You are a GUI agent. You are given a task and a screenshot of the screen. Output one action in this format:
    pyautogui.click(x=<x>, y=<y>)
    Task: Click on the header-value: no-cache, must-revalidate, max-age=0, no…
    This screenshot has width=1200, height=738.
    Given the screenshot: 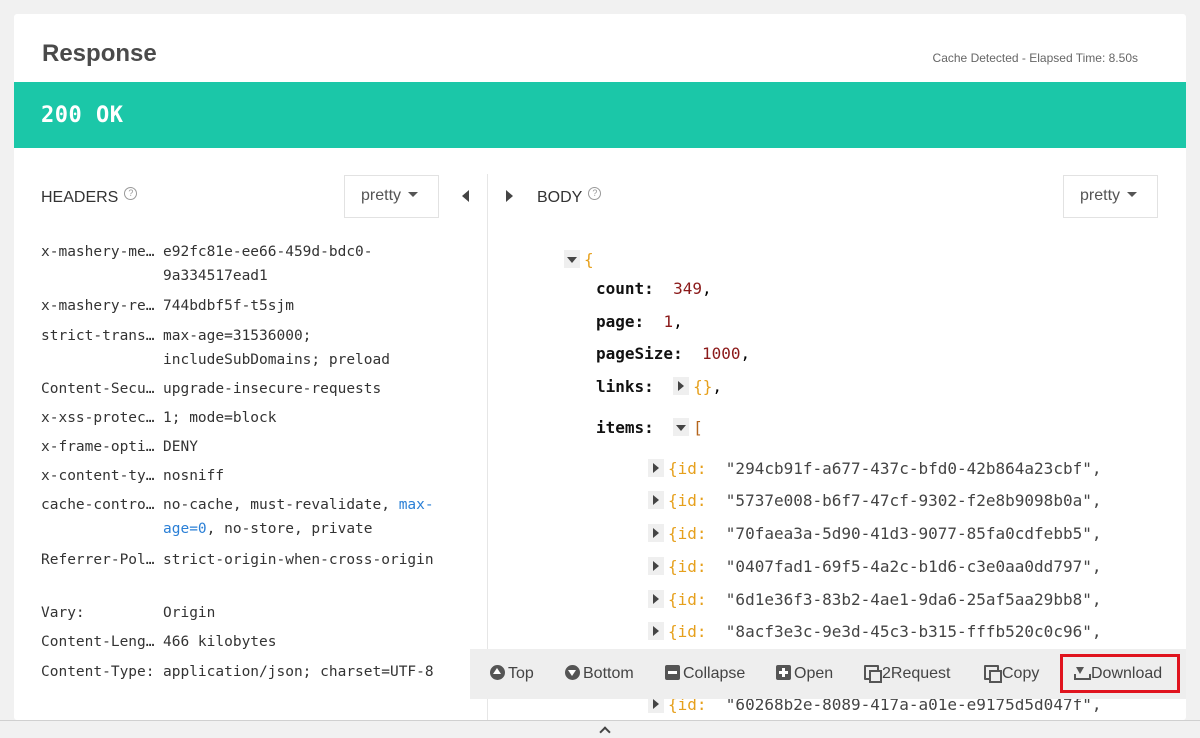 What is the action you would take?
    pyautogui.click(x=308, y=517)
    